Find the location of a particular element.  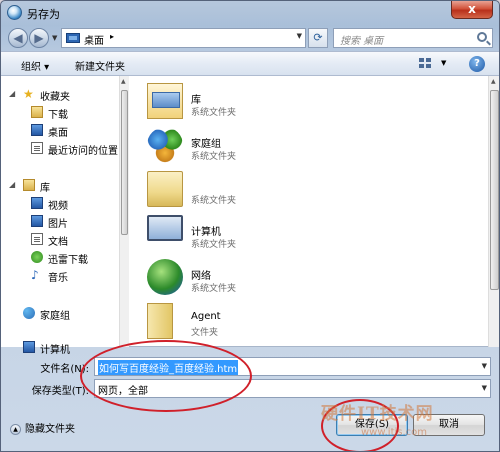

sidebar-item-pictures: 图片 is located at coordinates (60, 221).